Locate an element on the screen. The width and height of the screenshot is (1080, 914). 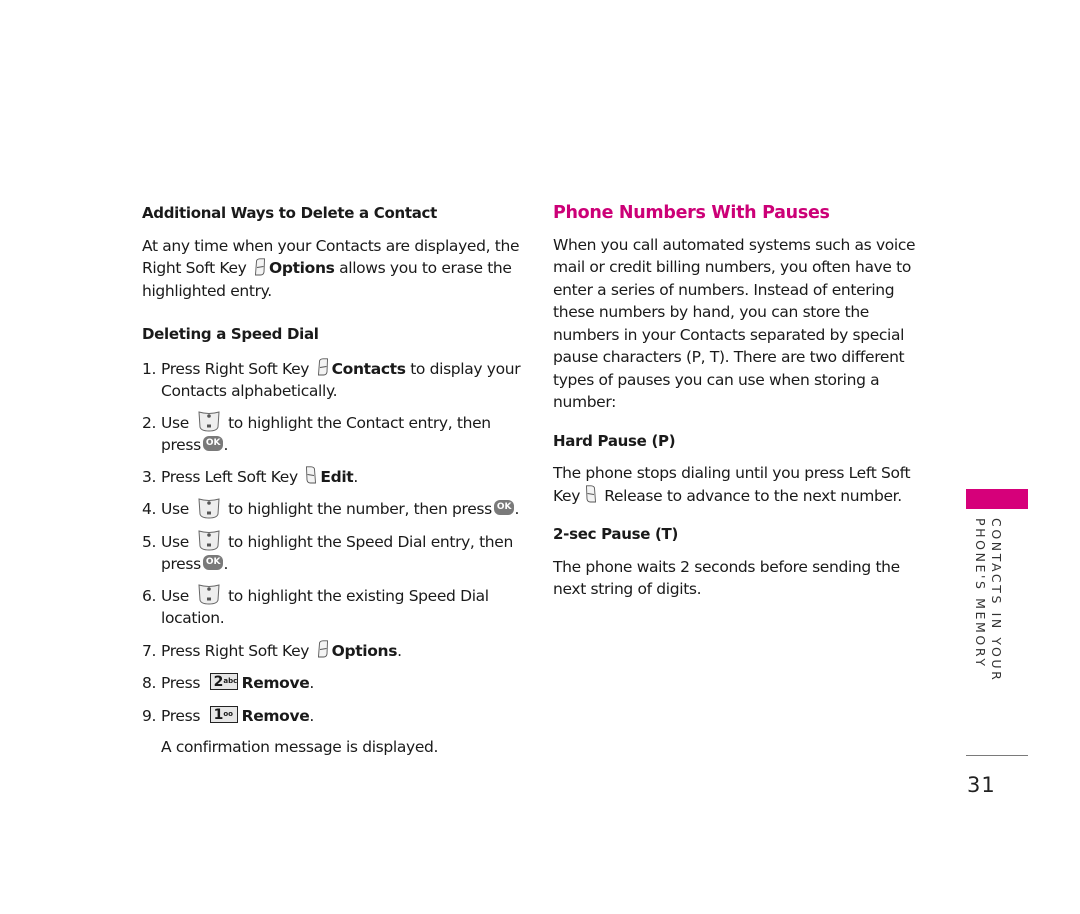
key-digit: 2 is located at coordinates (218, 682).